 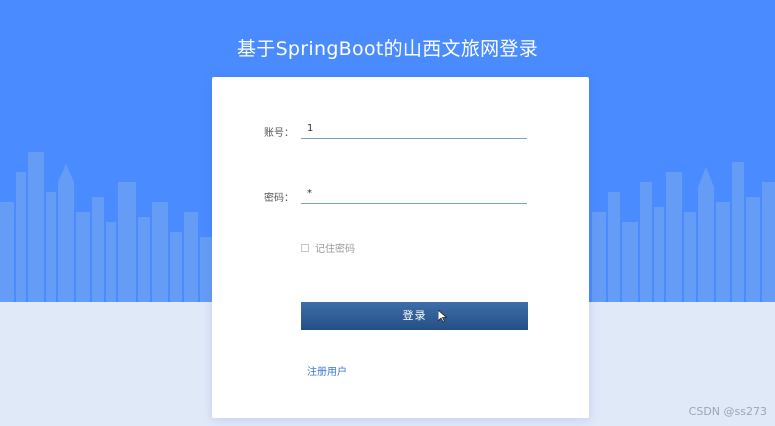 I want to click on register-link: 注册用户, so click(x=327, y=370).